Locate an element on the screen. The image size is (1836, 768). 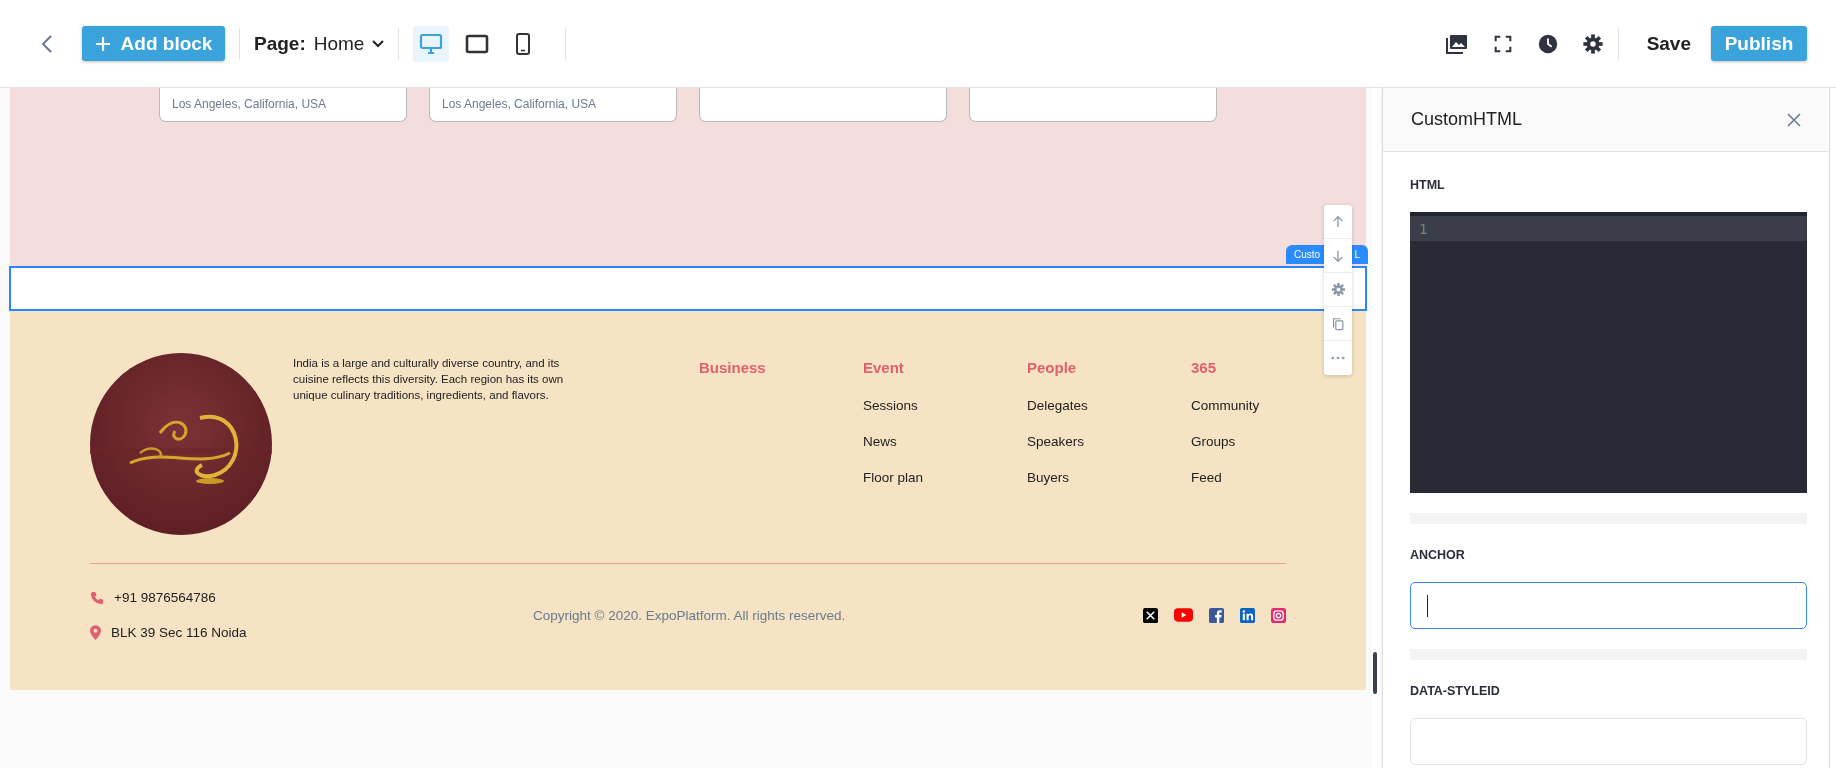
back-icon is located at coordinates (47, 43).